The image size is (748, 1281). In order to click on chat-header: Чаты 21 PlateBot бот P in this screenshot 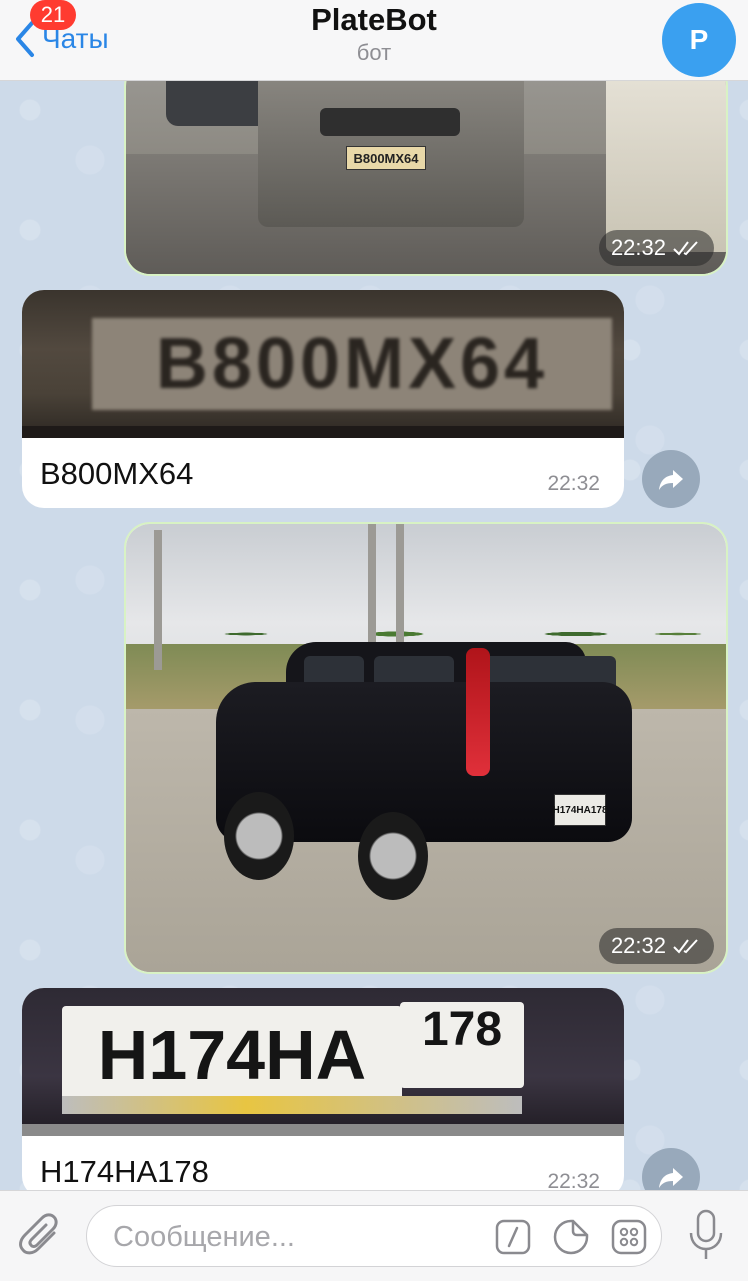, I will do `click(374, 40)`.